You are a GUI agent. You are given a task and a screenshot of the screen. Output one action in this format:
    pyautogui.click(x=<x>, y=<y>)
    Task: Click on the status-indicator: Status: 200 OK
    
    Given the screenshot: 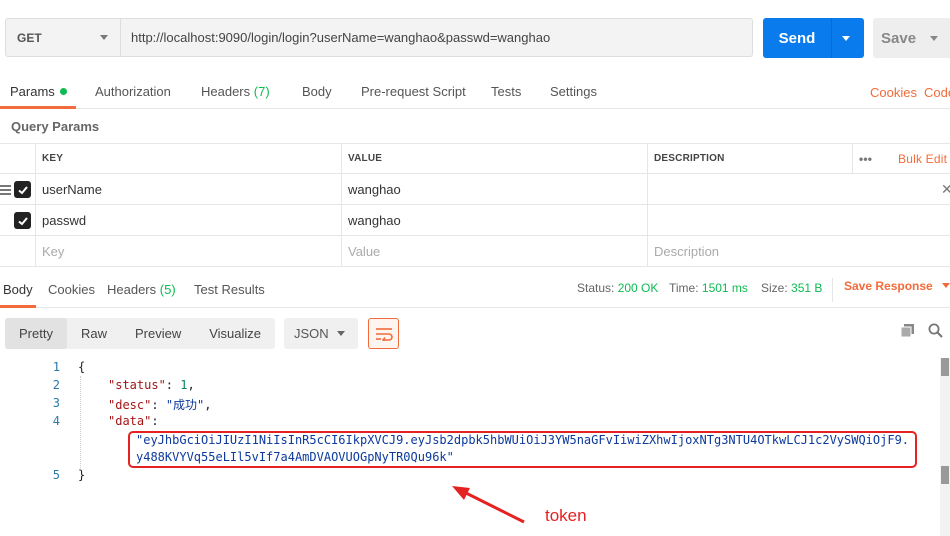 What is the action you would take?
    pyautogui.click(x=617, y=288)
    